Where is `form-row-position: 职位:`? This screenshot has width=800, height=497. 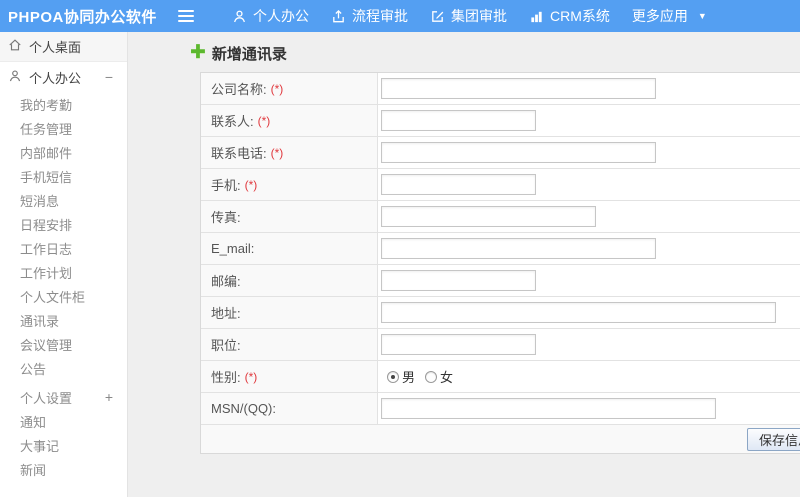 form-row-position: 职位: is located at coordinates (500, 345).